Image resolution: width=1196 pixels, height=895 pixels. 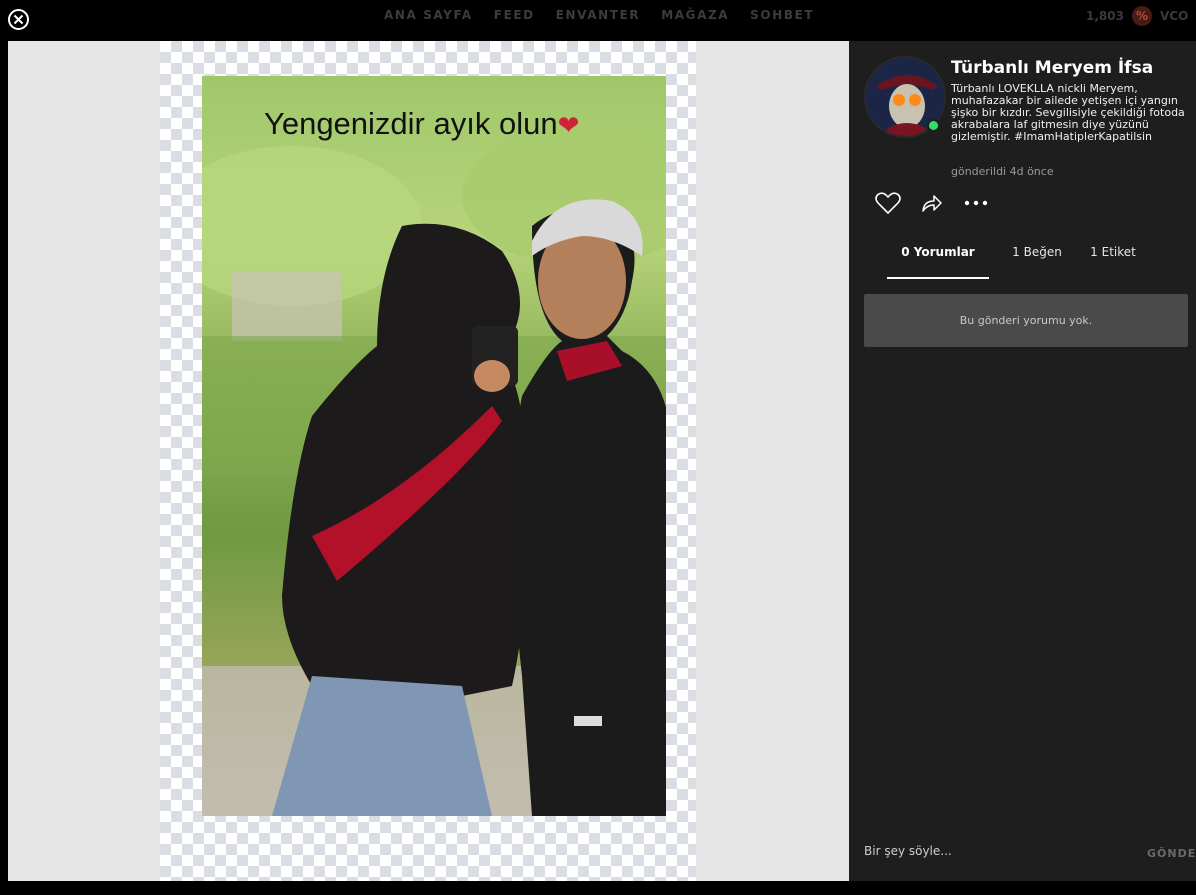 What do you see at coordinates (1052, 68) in the screenshot?
I see `post-title: Türbanlı Meryem İfsa` at bounding box center [1052, 68].